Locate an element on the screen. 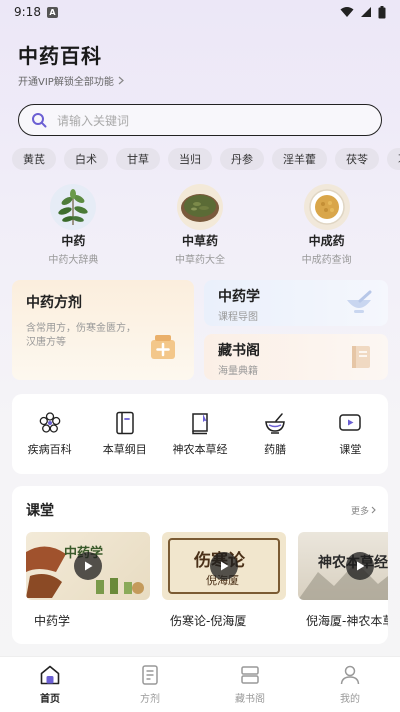  tag-gancao: 甘草 is located at coordinates (138, 159).